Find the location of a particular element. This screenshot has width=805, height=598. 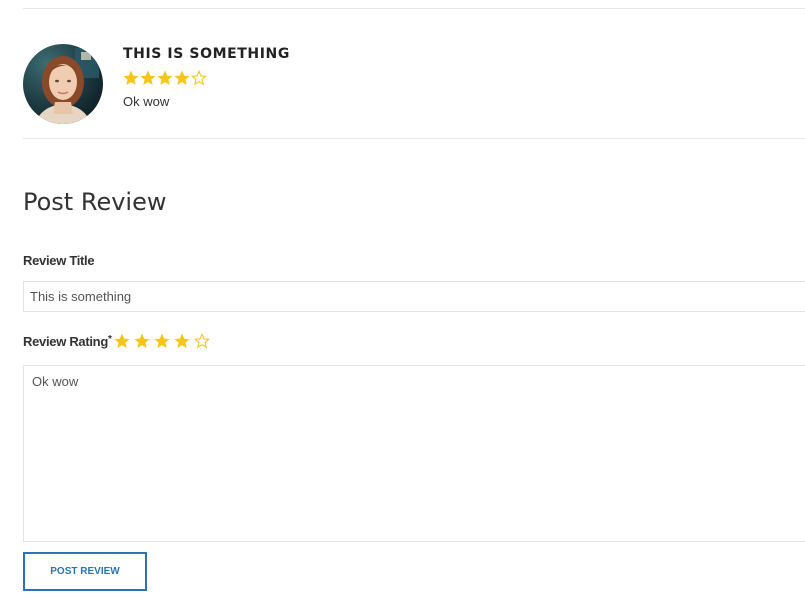

avatar-photo-icon is located at coordinates (63, 84).